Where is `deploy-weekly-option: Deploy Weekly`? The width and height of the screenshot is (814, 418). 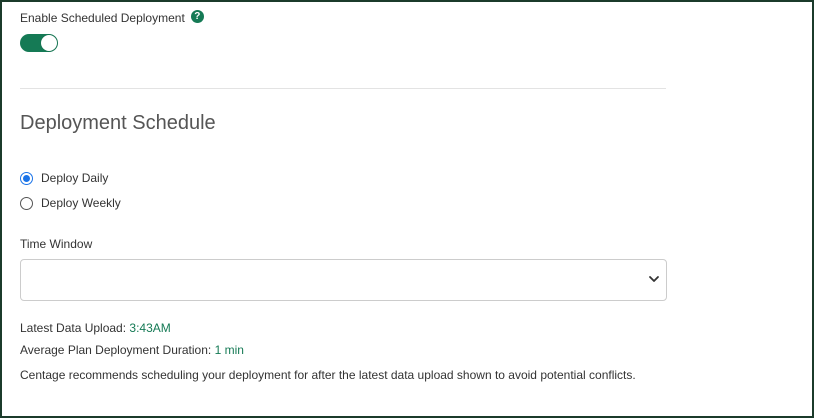
deploy-weekly-option: Deploy Weekly is located at coordinates (70, 203).